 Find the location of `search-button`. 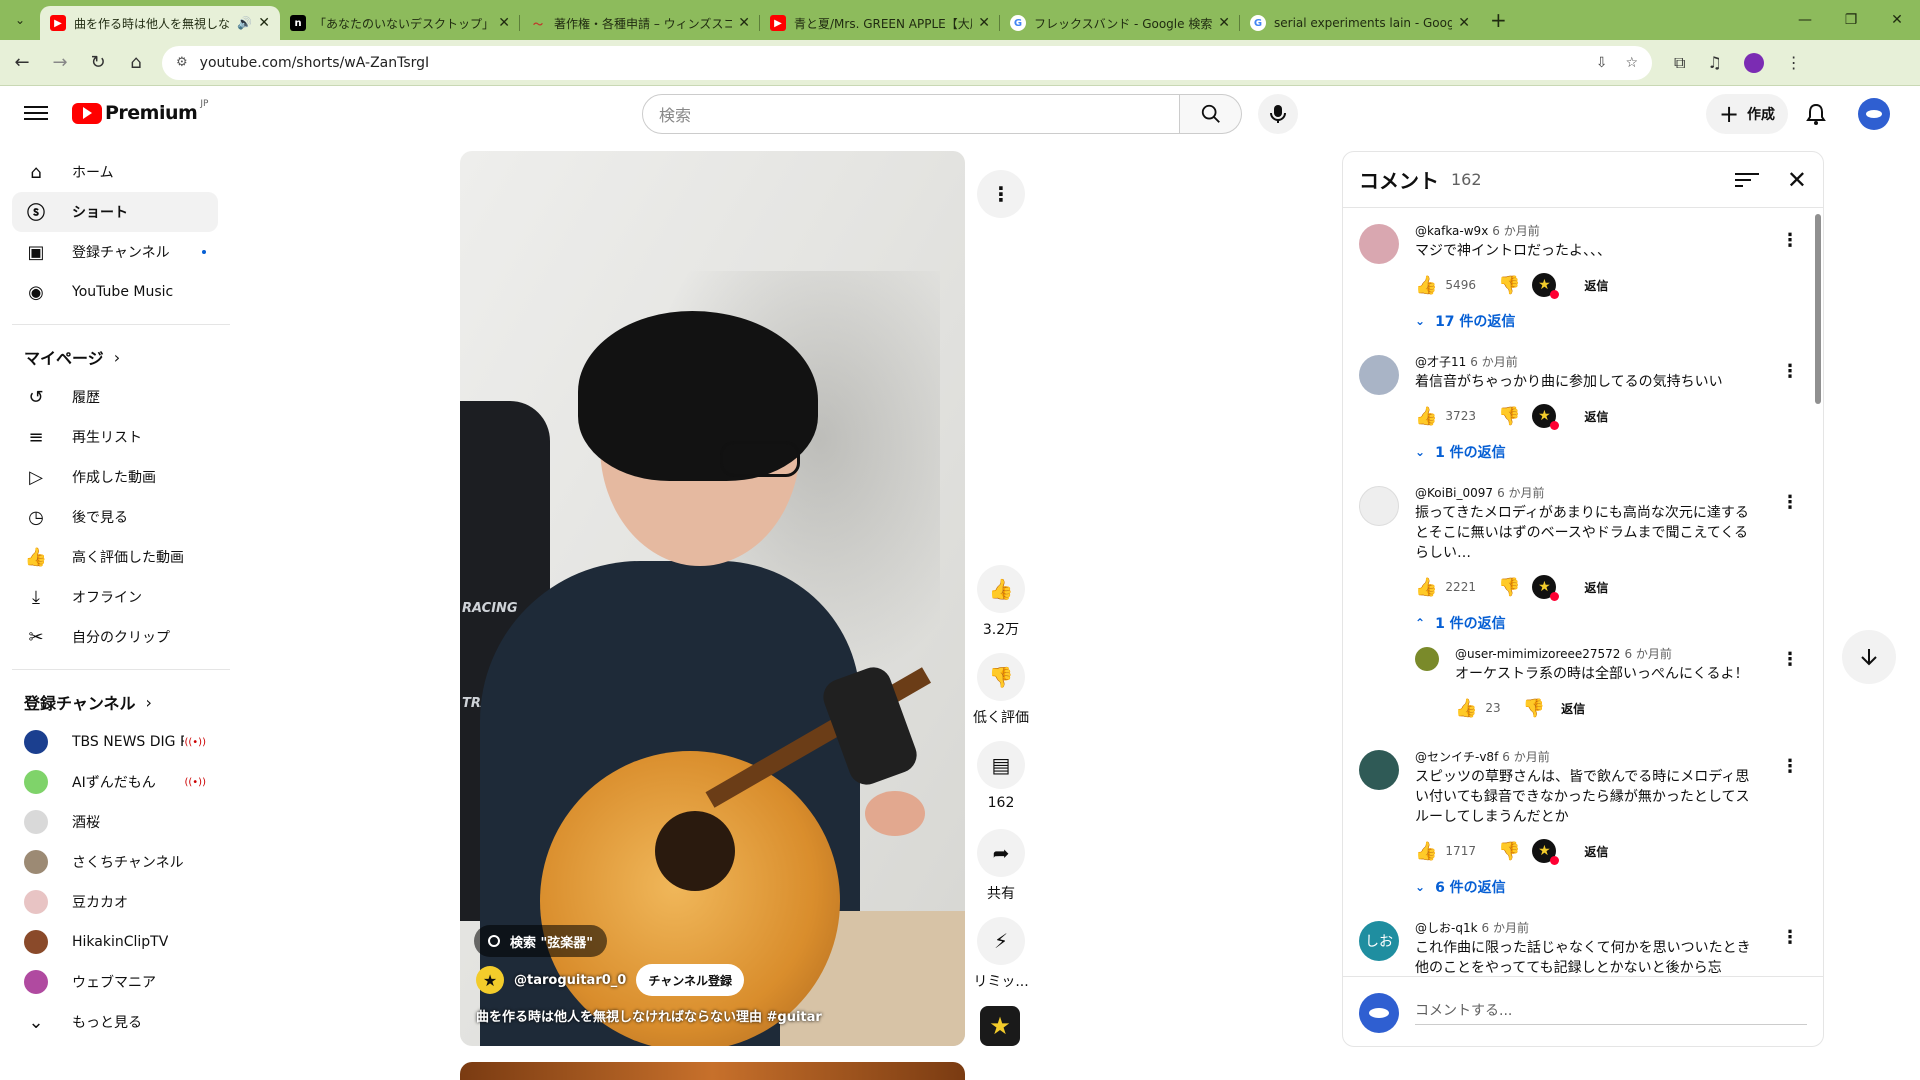

search-button is located at coordinates (1211, 114).